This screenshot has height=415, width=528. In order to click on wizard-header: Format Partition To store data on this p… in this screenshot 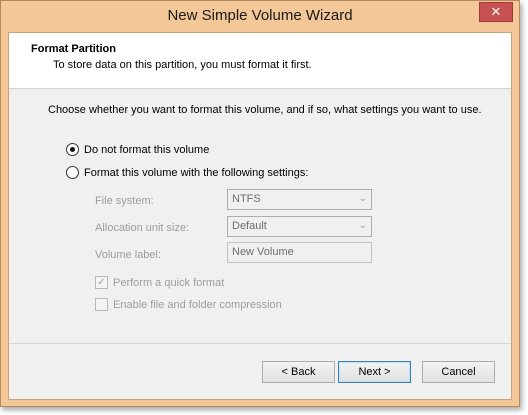, I will do `click(260, 61)`.